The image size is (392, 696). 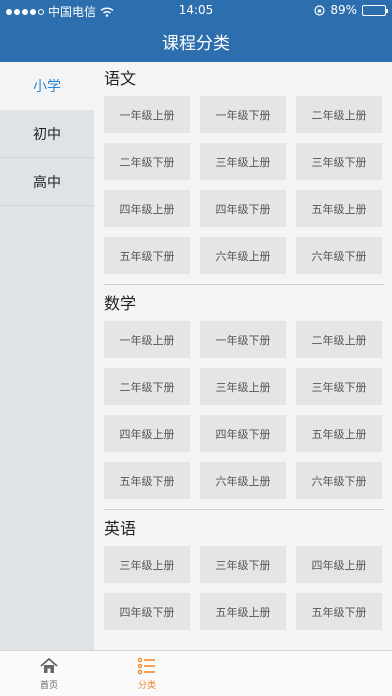 What do you see at coordinates (49, 665) in the screenshot?
I see `home-icon` at bounding box center [49, 665].